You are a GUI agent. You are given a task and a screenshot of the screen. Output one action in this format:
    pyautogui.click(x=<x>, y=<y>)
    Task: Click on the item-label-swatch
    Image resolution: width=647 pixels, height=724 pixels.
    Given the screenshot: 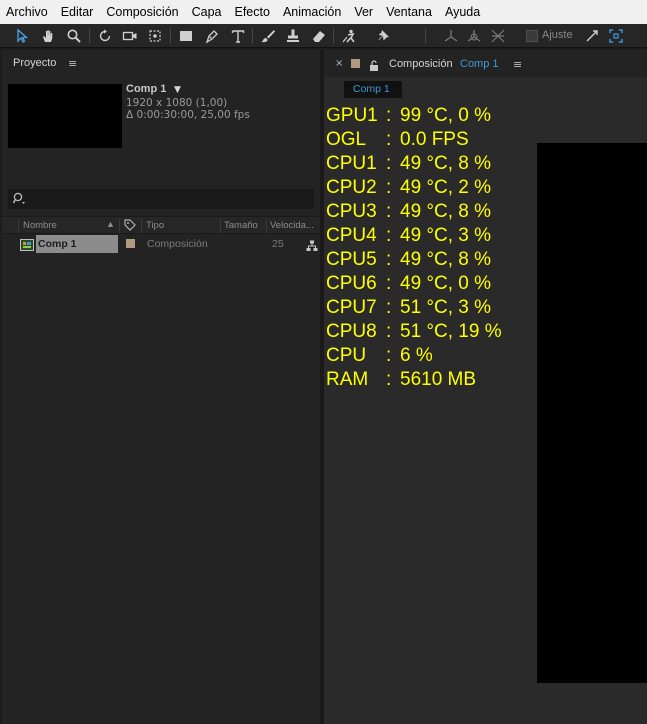 What is the action you would take?
    pyautogui.click(x=130, y=243)
    